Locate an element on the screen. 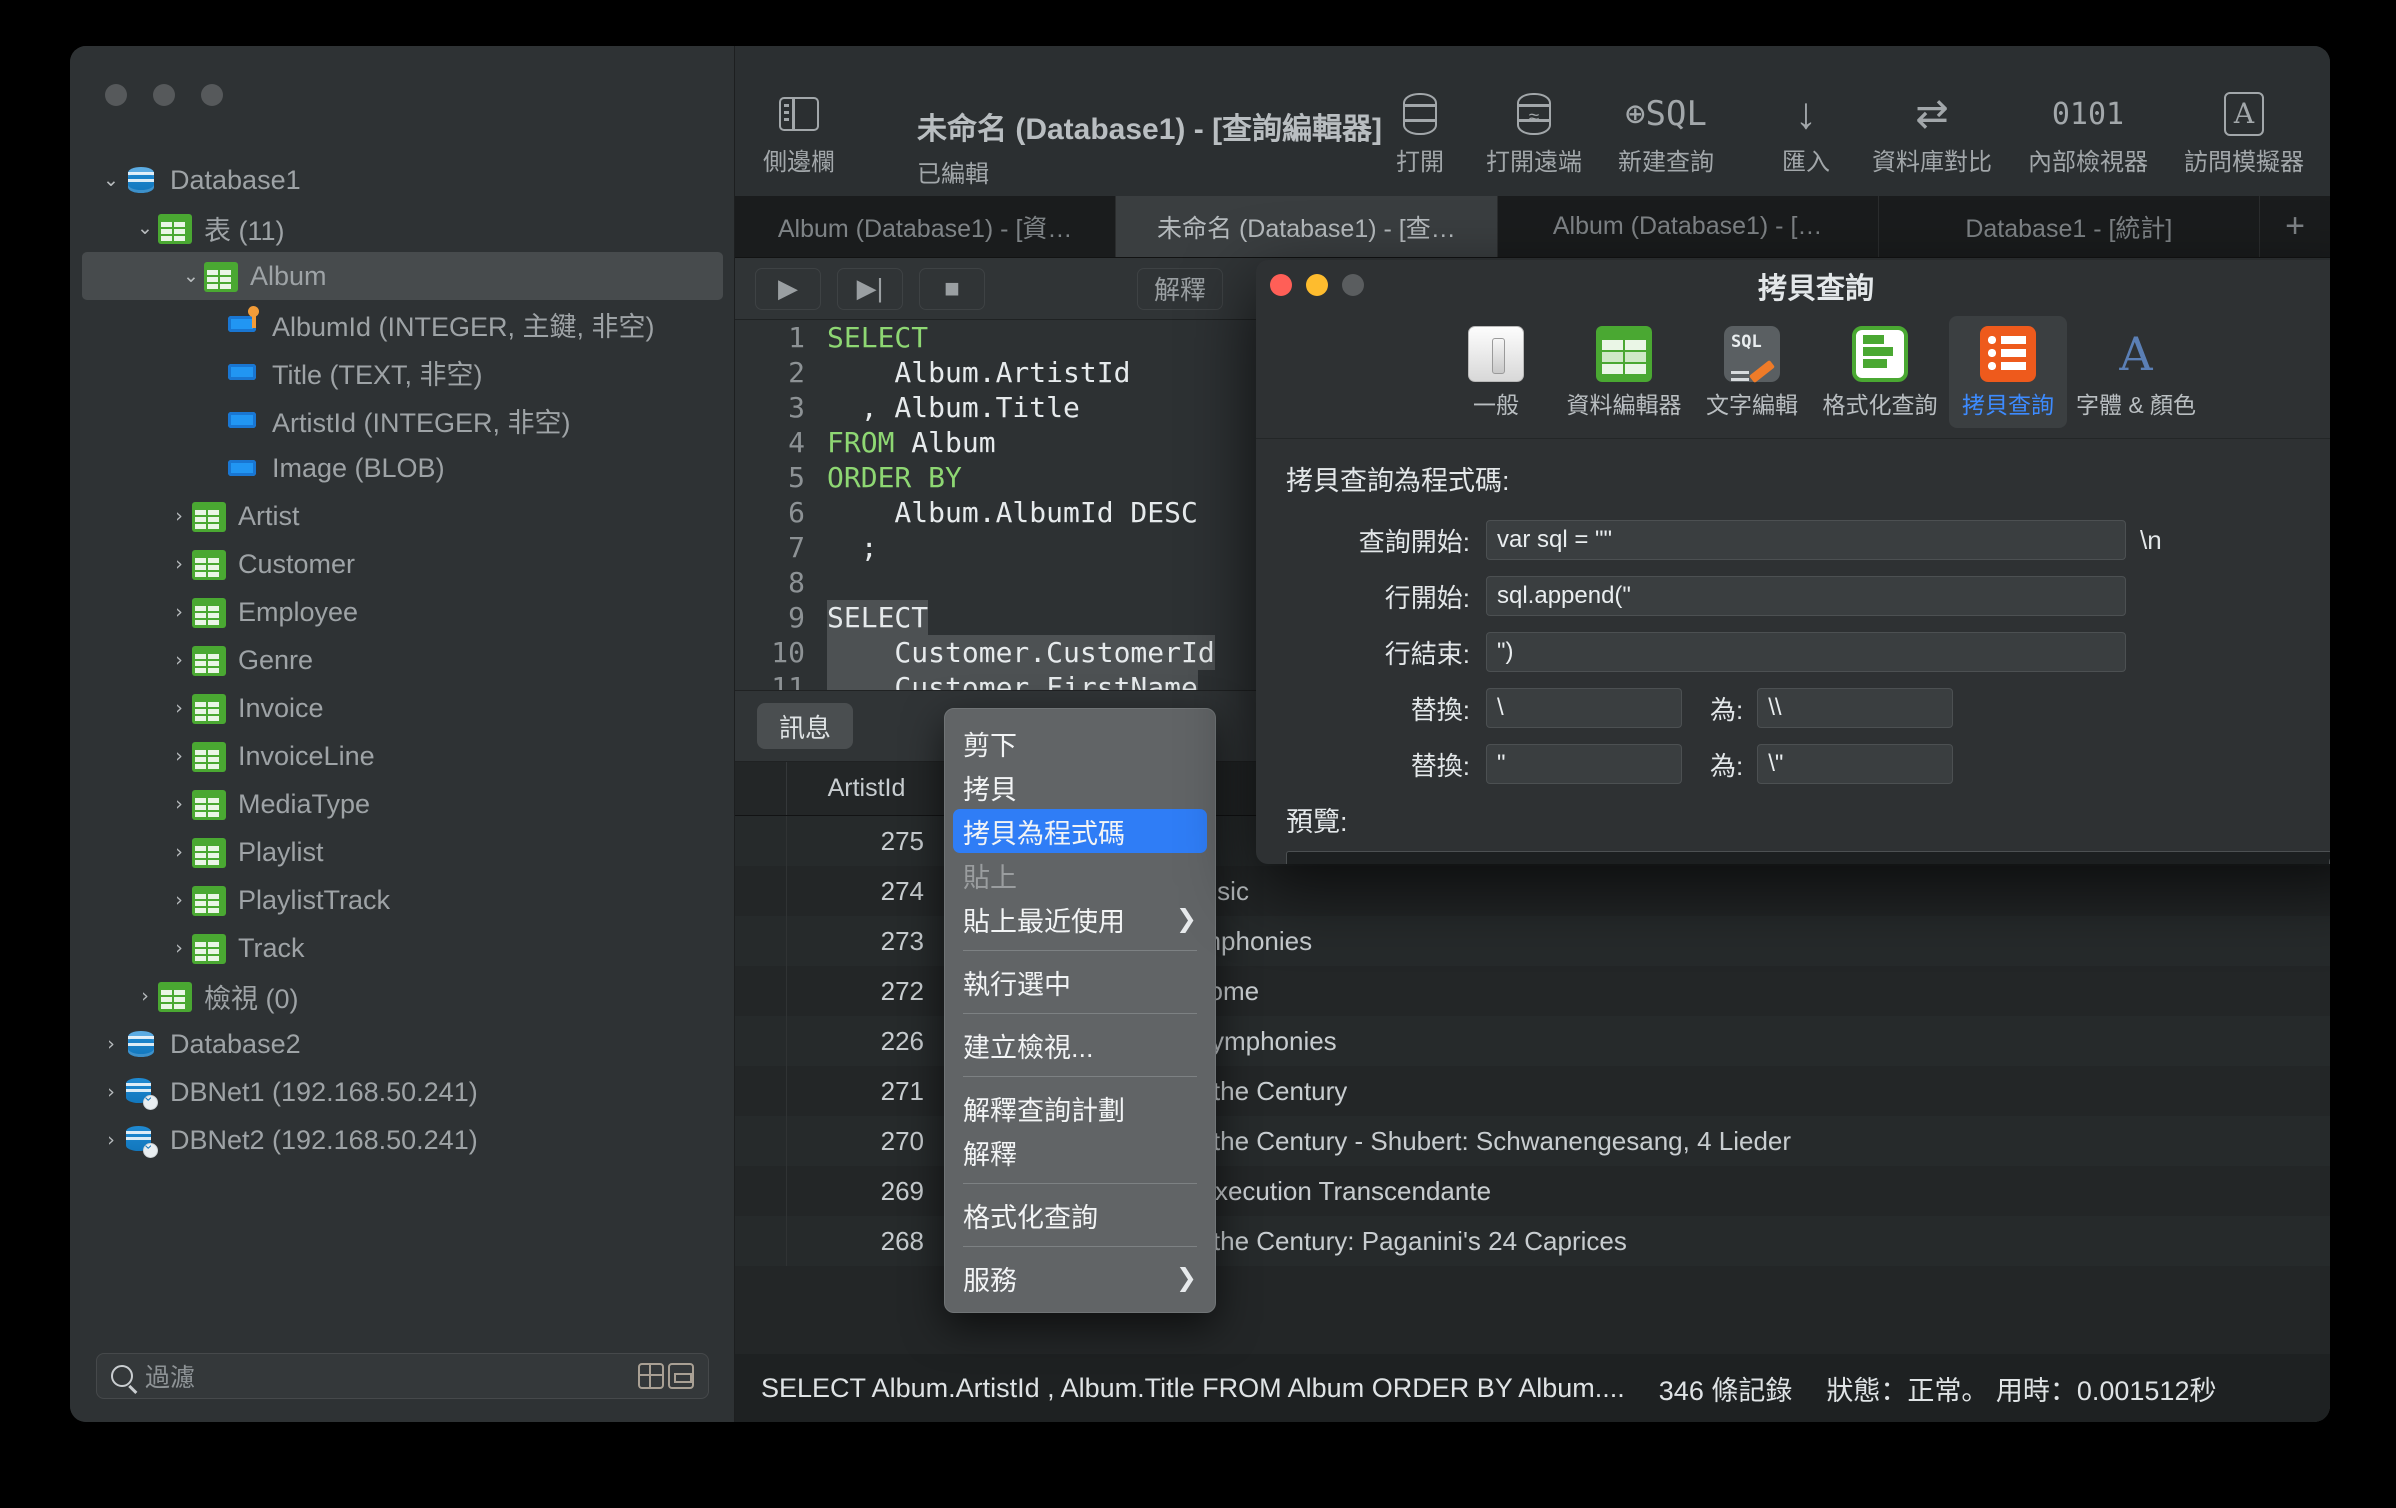 This screenshot has height=1508, width=2396. grid-view-icon is located at coordinates (651, 1376).